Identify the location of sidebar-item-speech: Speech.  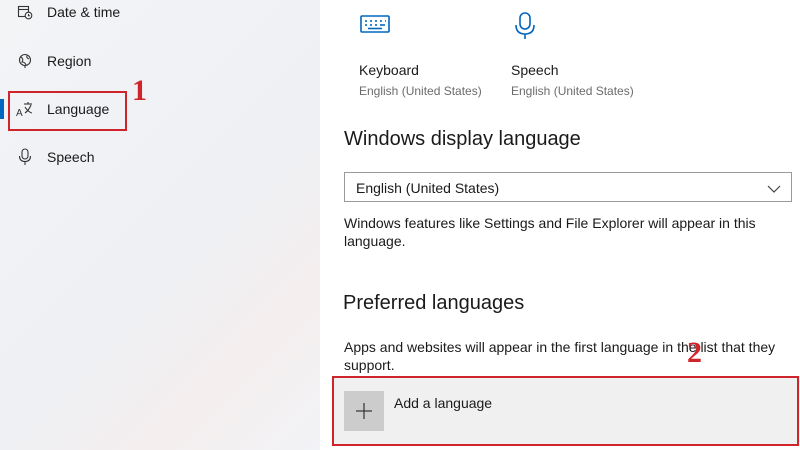
(160, 157).